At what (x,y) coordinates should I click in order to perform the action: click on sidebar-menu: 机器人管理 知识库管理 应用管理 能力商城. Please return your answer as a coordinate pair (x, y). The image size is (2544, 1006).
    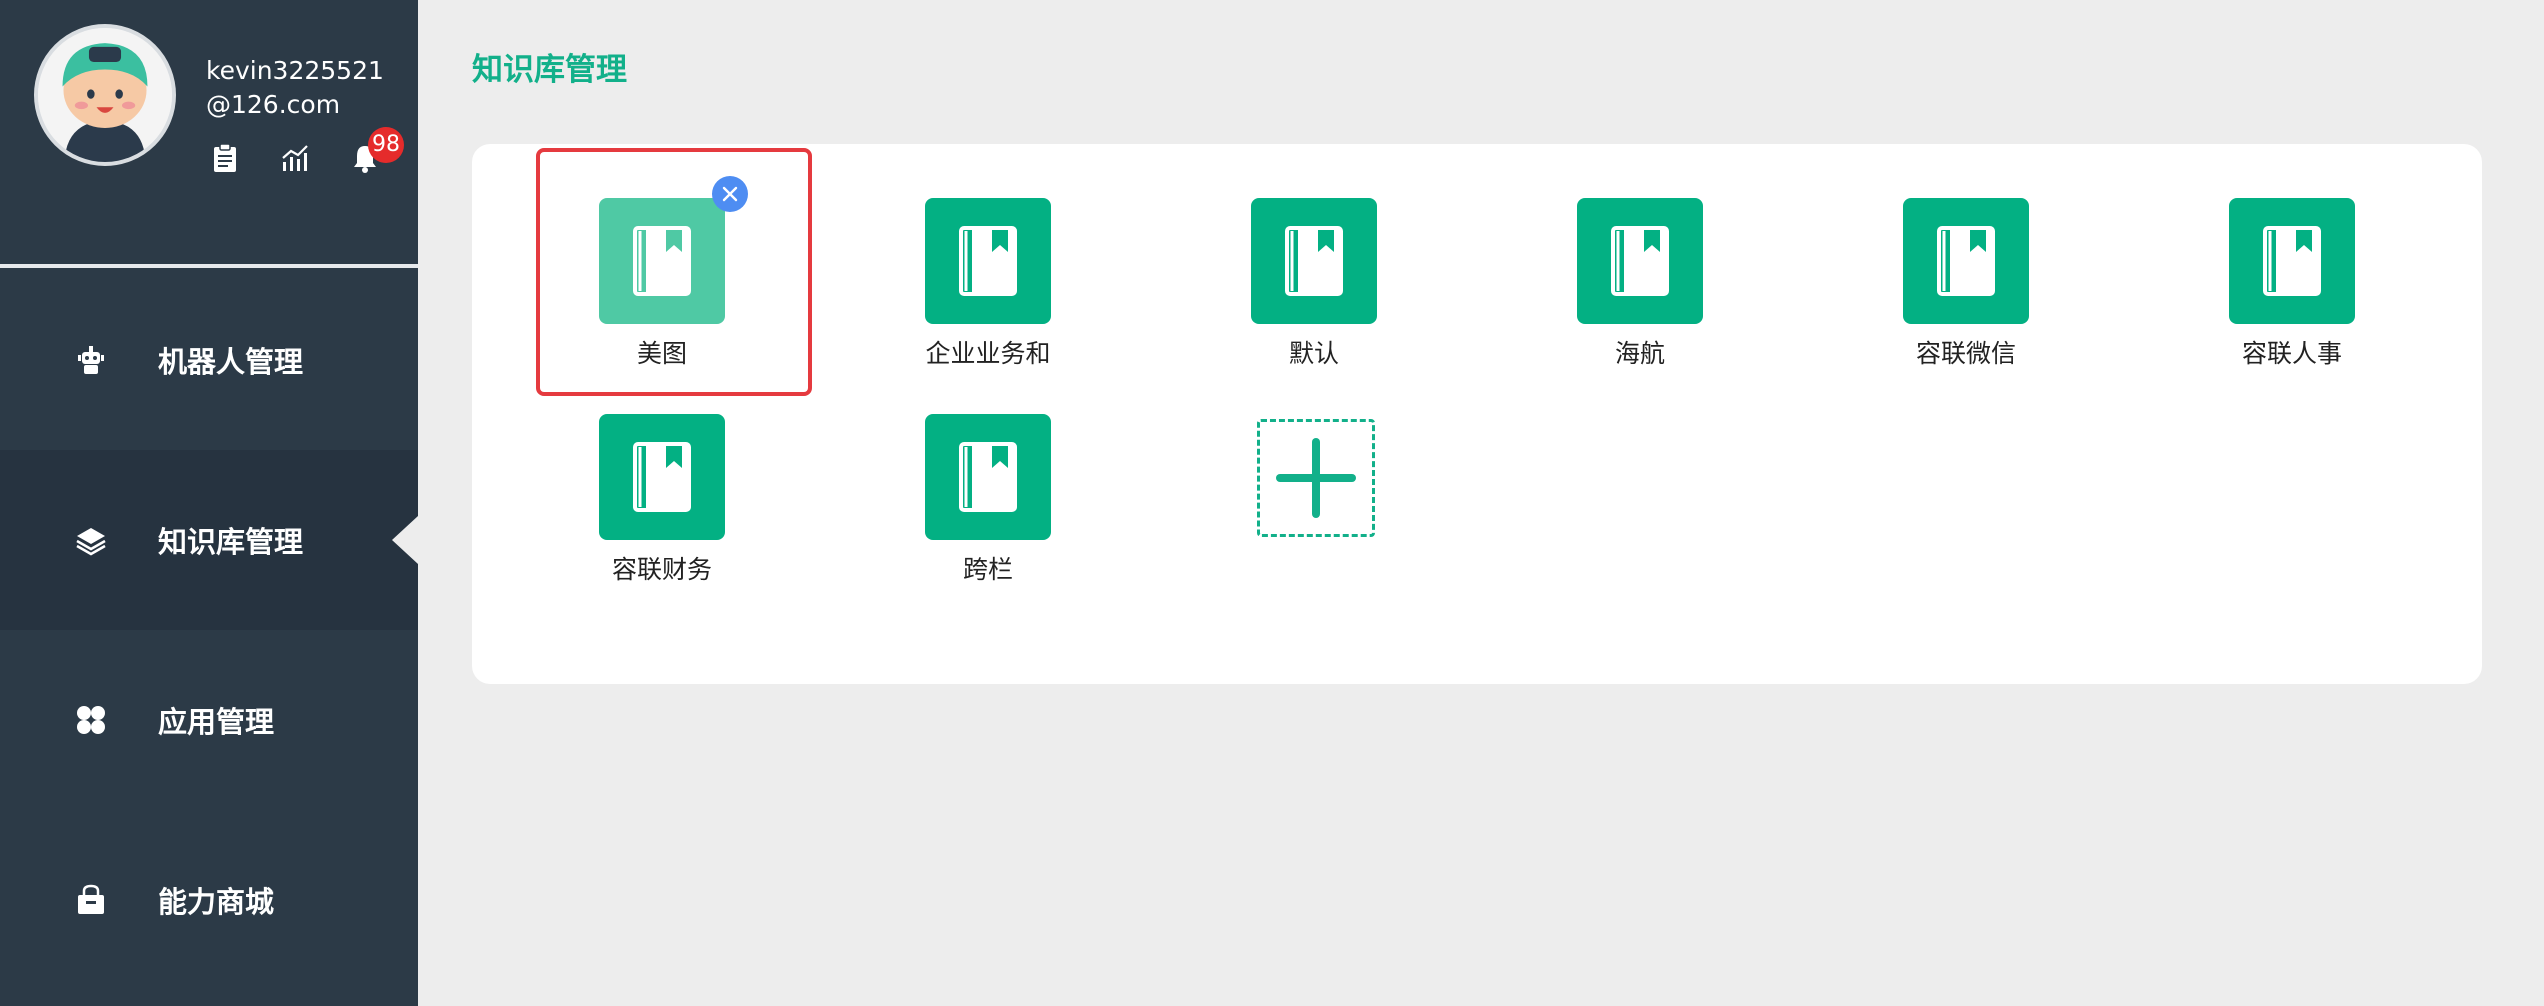
    Looking at the image, I should click on (209, 630).